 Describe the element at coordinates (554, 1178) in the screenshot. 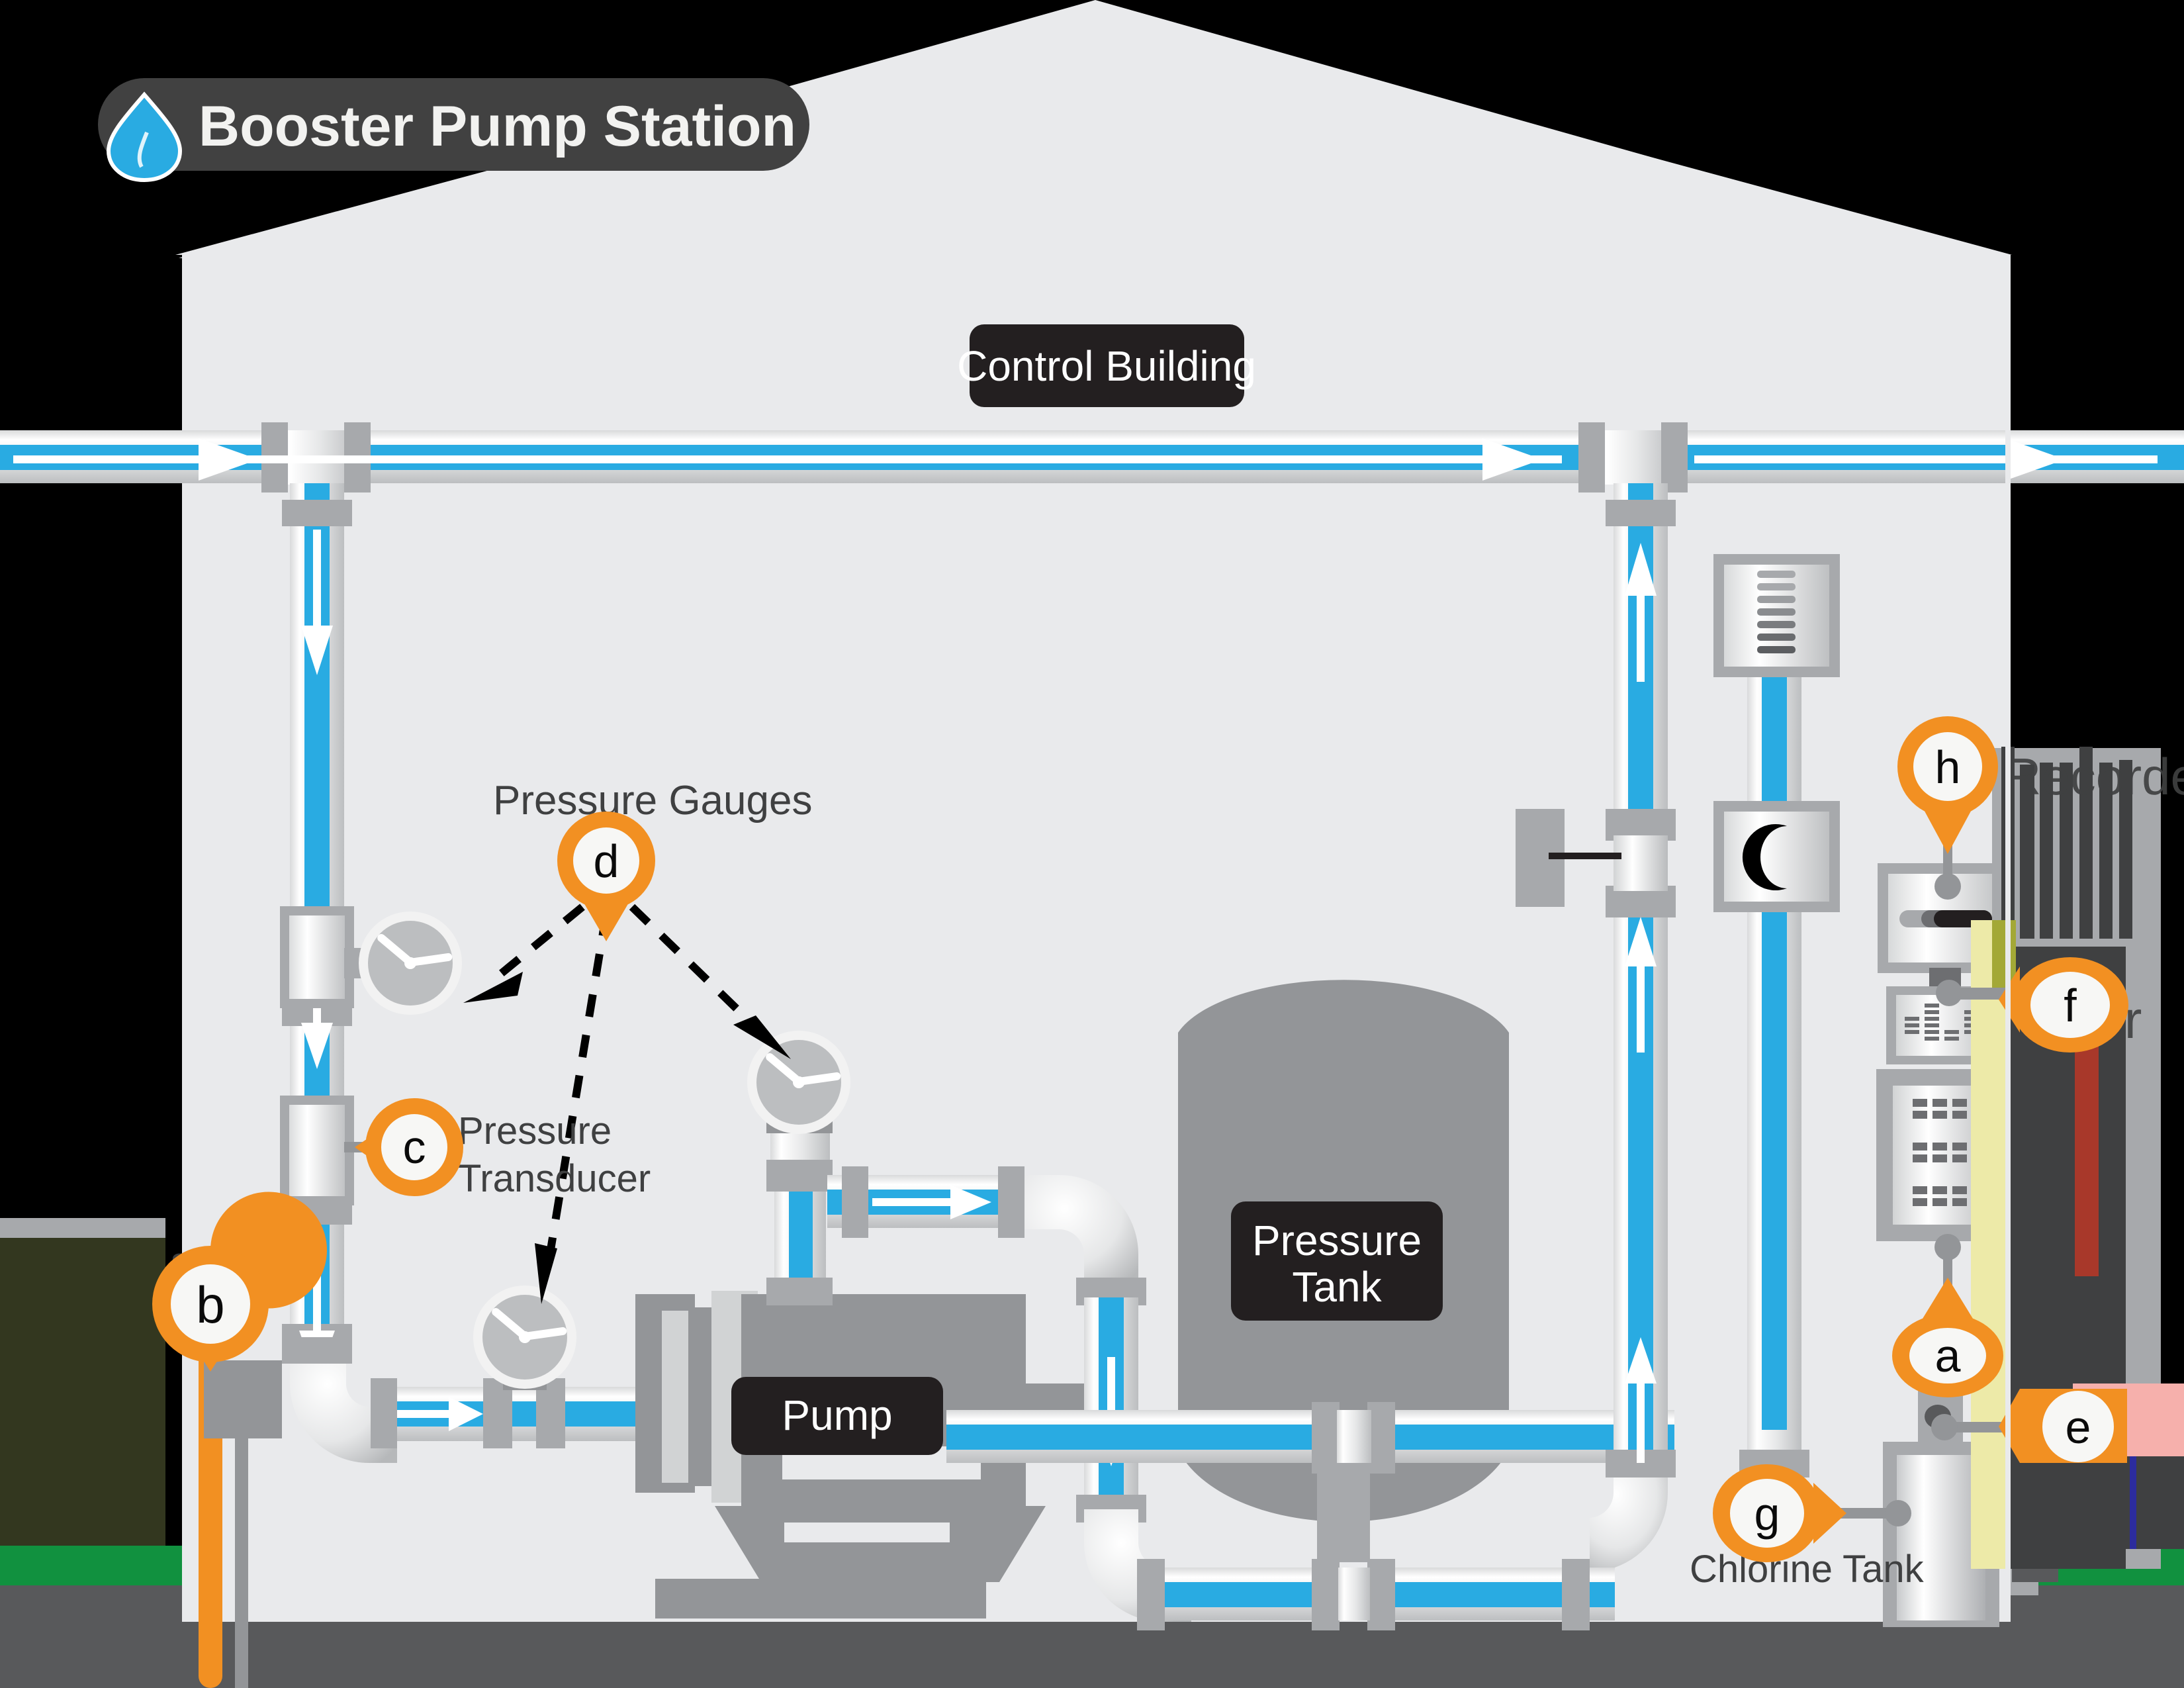

I see `pressure-transducer-label-line2: Transducer` at that location.